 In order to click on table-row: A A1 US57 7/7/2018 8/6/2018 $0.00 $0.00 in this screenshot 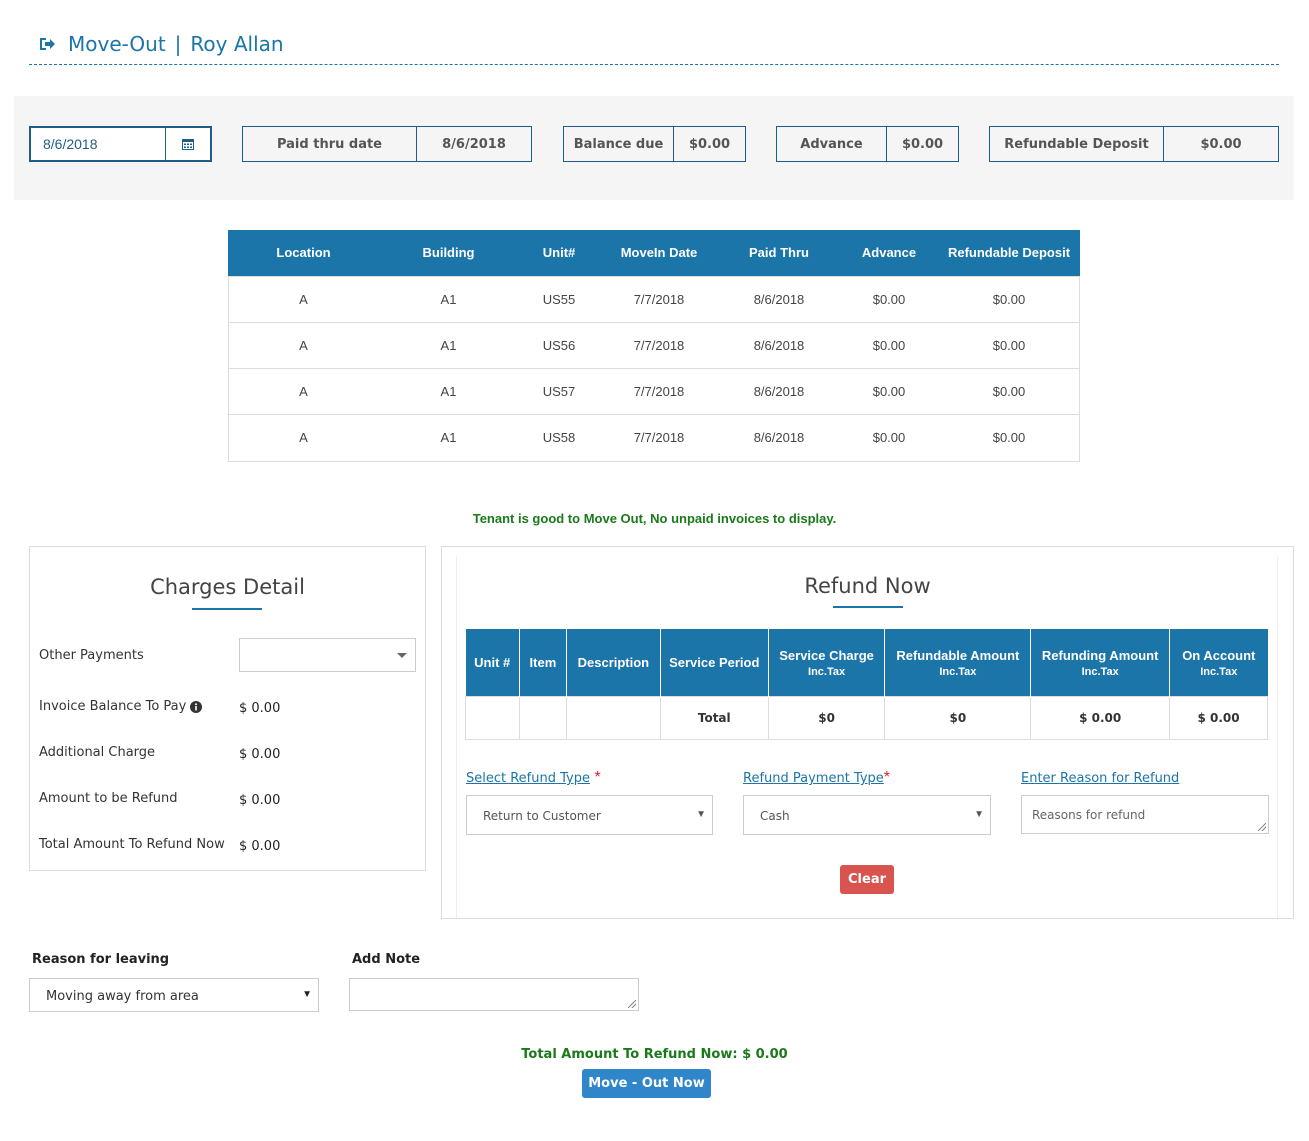, I will do `click(654, 390)`.